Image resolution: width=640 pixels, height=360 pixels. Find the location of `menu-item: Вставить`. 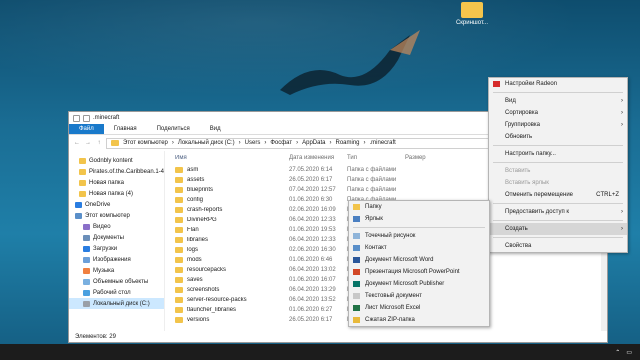

menu-item: Вставить is located at coordinates (558, 171).